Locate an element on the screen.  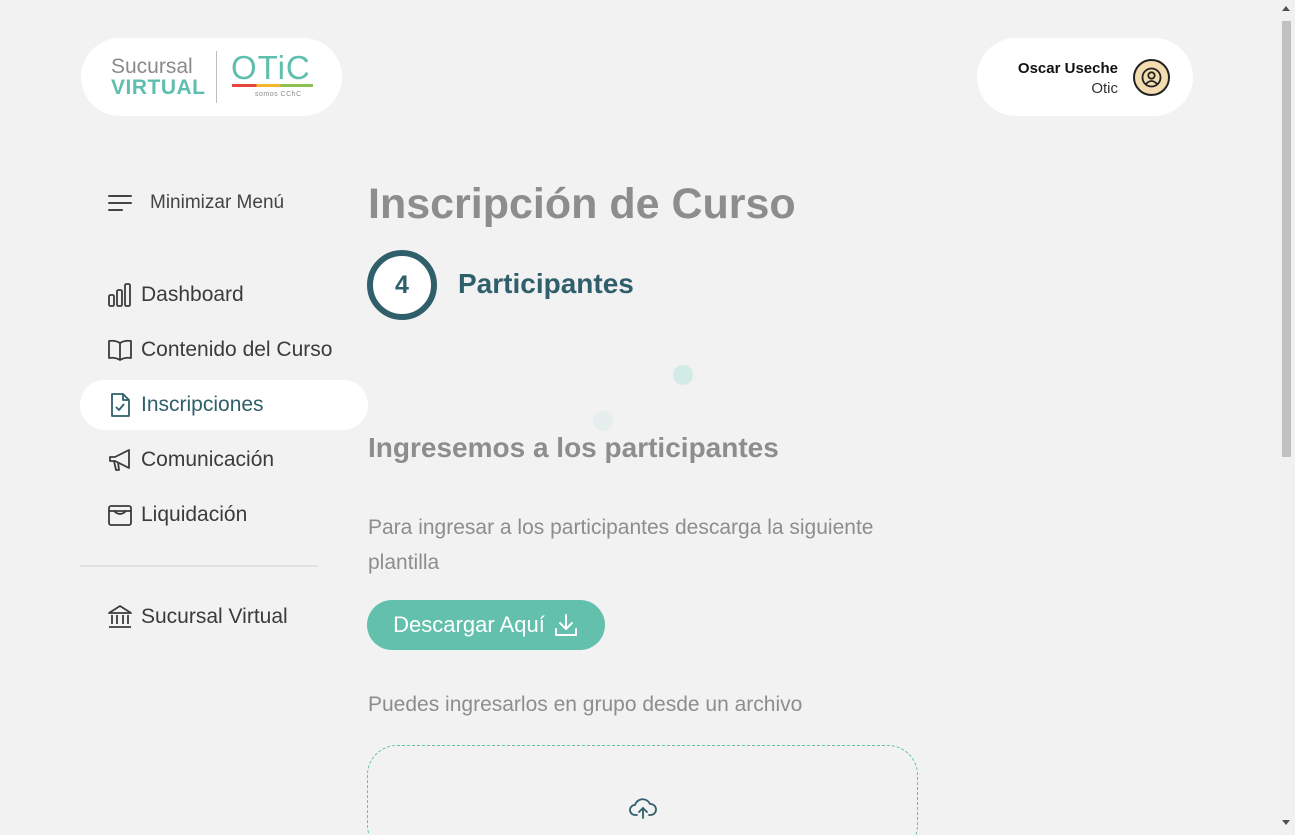
file-check-icon is located at coordinates (120, 405).